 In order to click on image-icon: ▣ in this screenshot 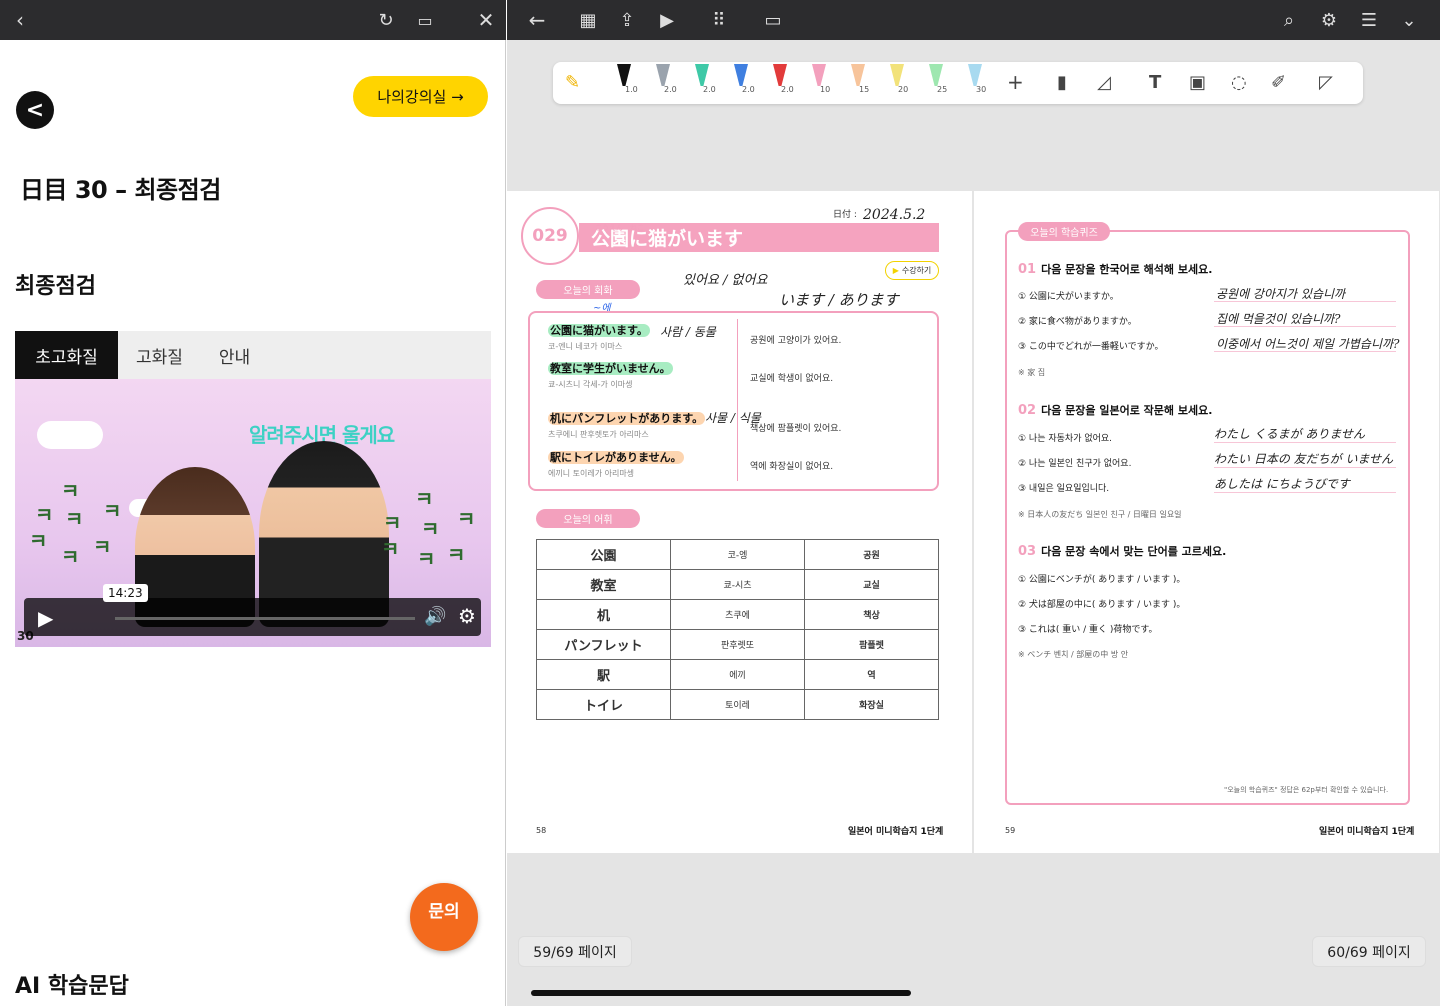, I will do `click(1197, 82)`.